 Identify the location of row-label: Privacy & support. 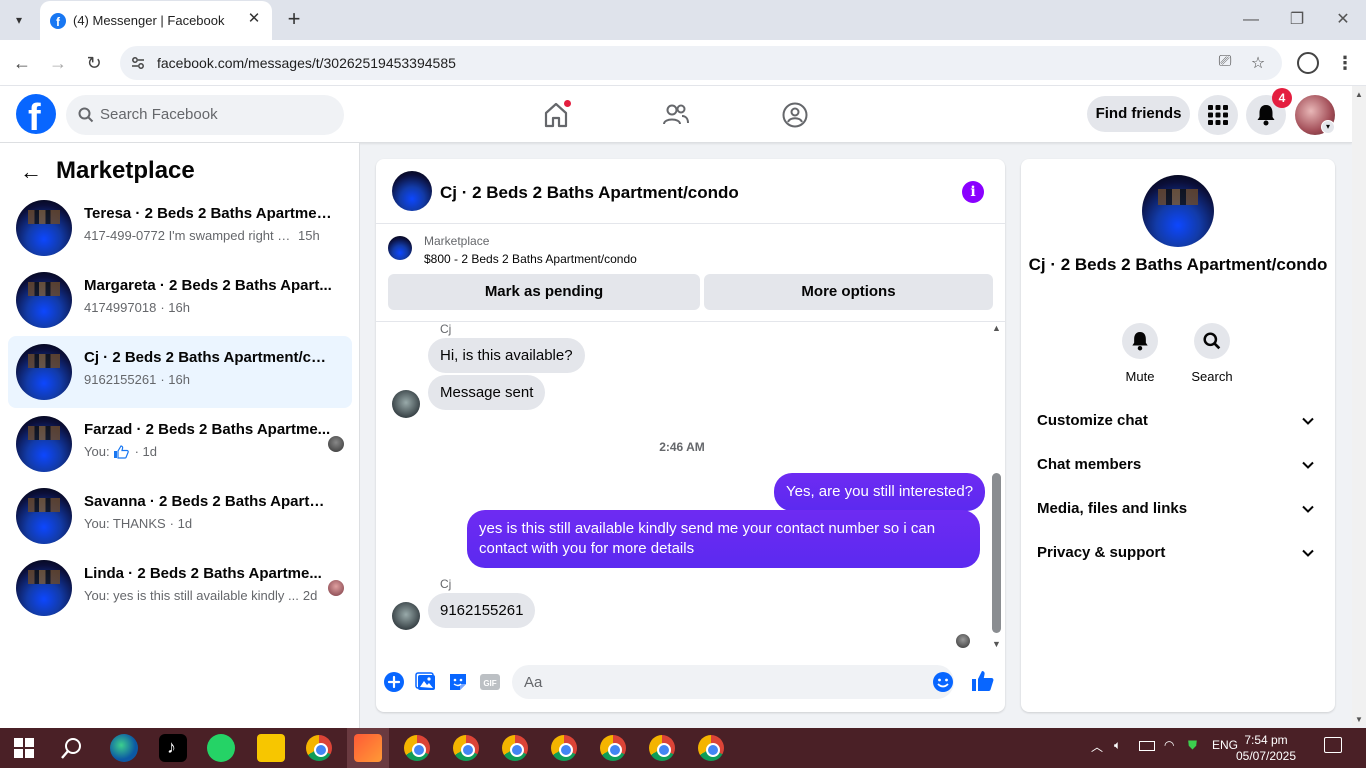
(1101, 552).